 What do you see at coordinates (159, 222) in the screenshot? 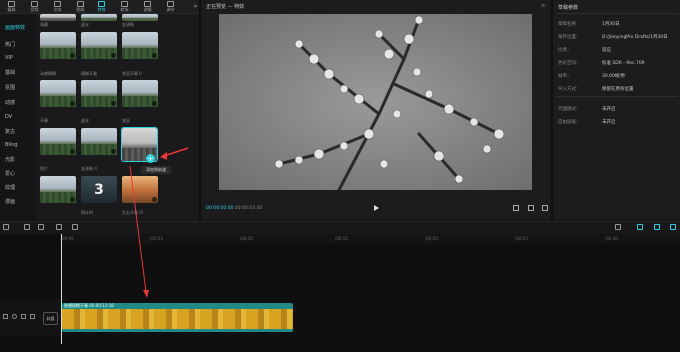
I see `annotation-arrows` at bounding box center [159, 222].